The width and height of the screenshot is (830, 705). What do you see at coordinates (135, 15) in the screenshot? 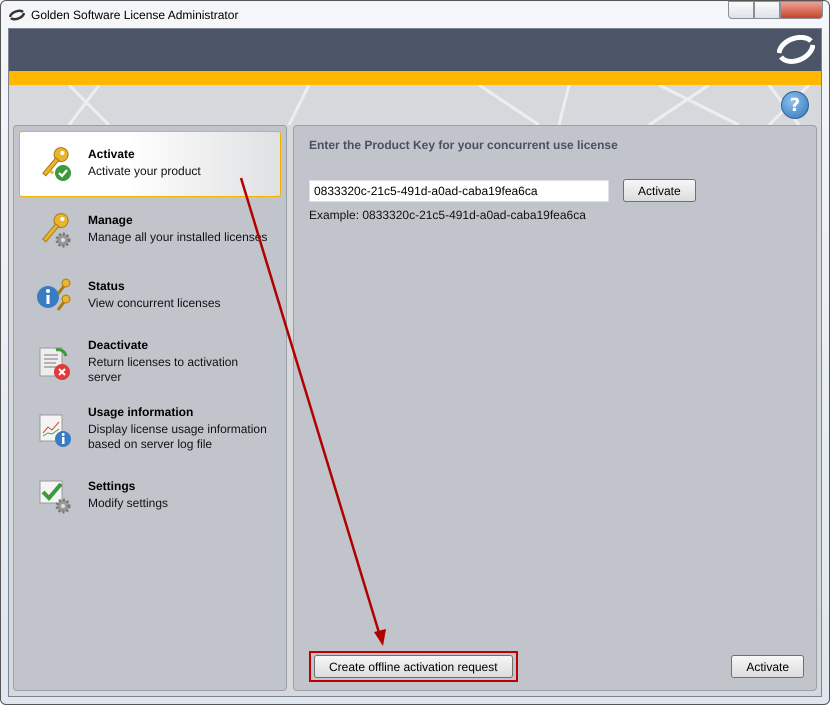
I see `window-title: Golden Software License Administrator` at bounding box center [135, 15].